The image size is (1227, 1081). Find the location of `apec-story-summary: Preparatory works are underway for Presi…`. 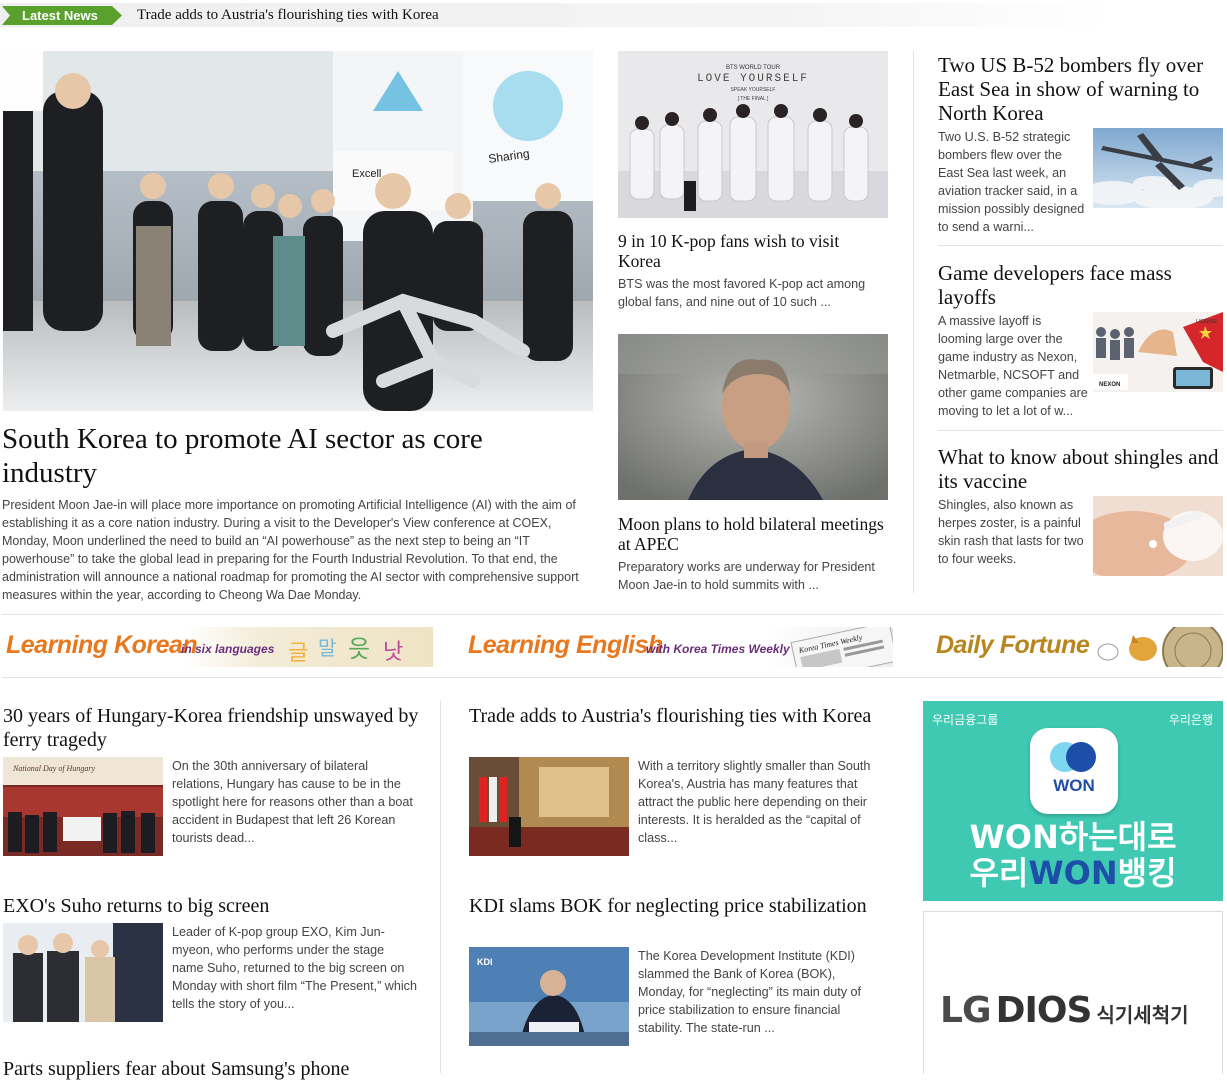

apec-story-summary: Preparatory works are underway for Presi… is located at coordinates (746, 576).